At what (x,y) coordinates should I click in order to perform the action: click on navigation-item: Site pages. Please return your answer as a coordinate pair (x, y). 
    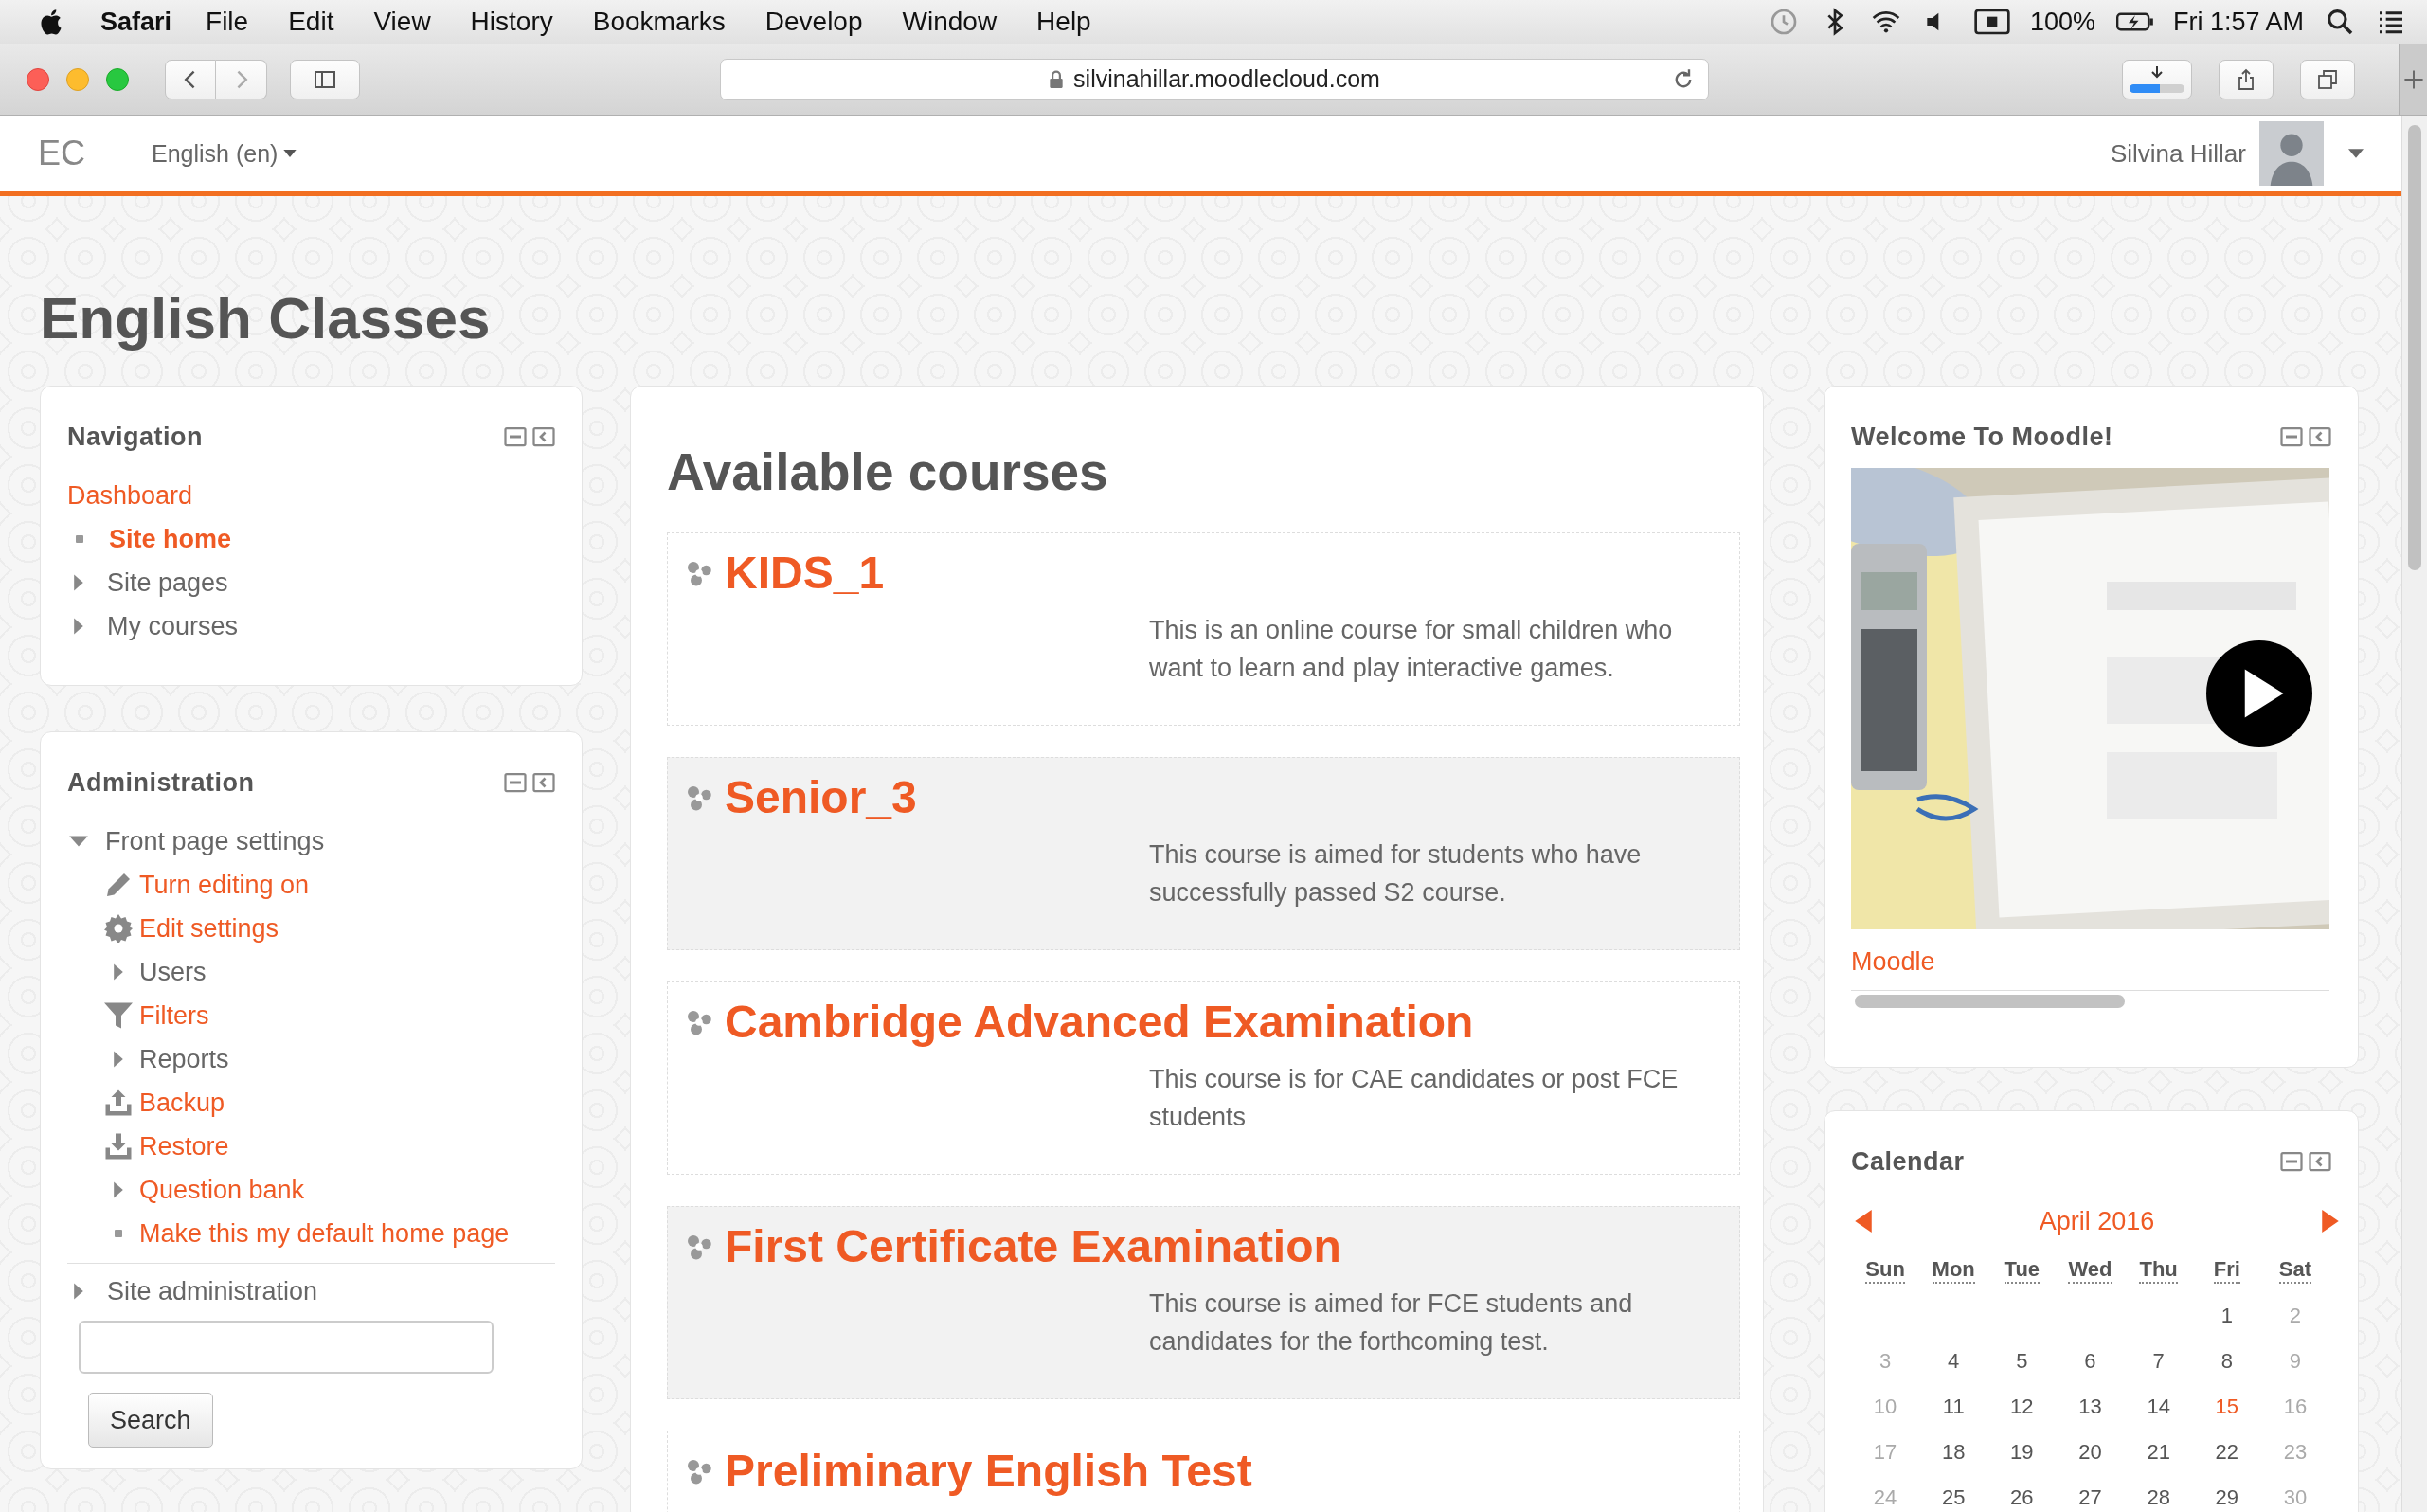
    Looking at the image, I should click on (167, 582).